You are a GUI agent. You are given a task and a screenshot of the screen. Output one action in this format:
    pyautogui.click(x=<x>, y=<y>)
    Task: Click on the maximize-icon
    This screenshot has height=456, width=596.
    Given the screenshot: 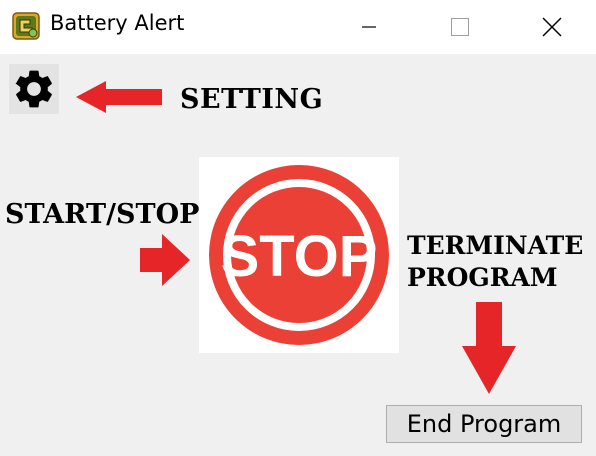 What is the action you would take?
    pyautogui.click(x=460, y=27)
    